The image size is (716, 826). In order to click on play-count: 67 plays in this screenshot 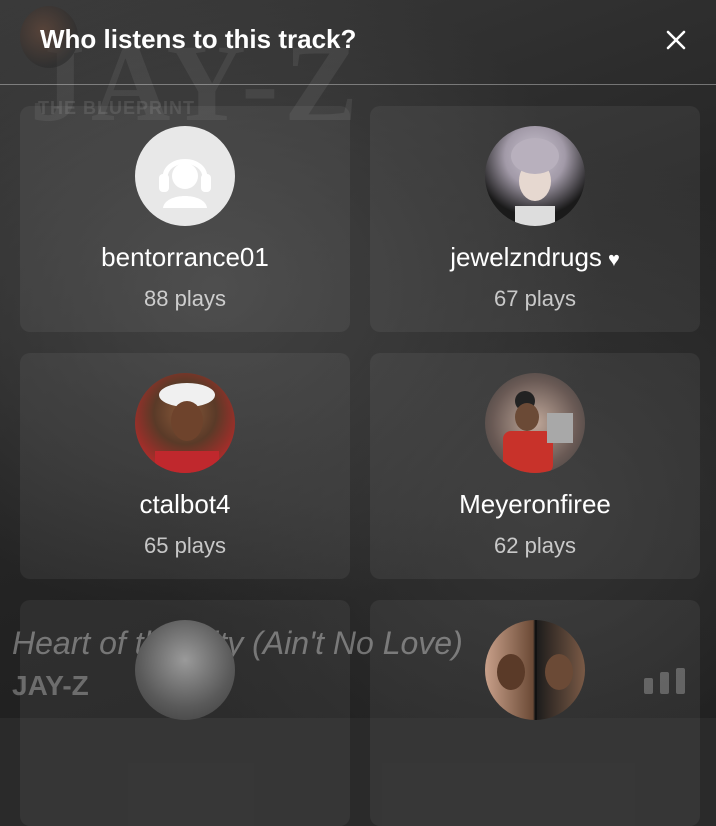, I will do `click(535, 298)`.